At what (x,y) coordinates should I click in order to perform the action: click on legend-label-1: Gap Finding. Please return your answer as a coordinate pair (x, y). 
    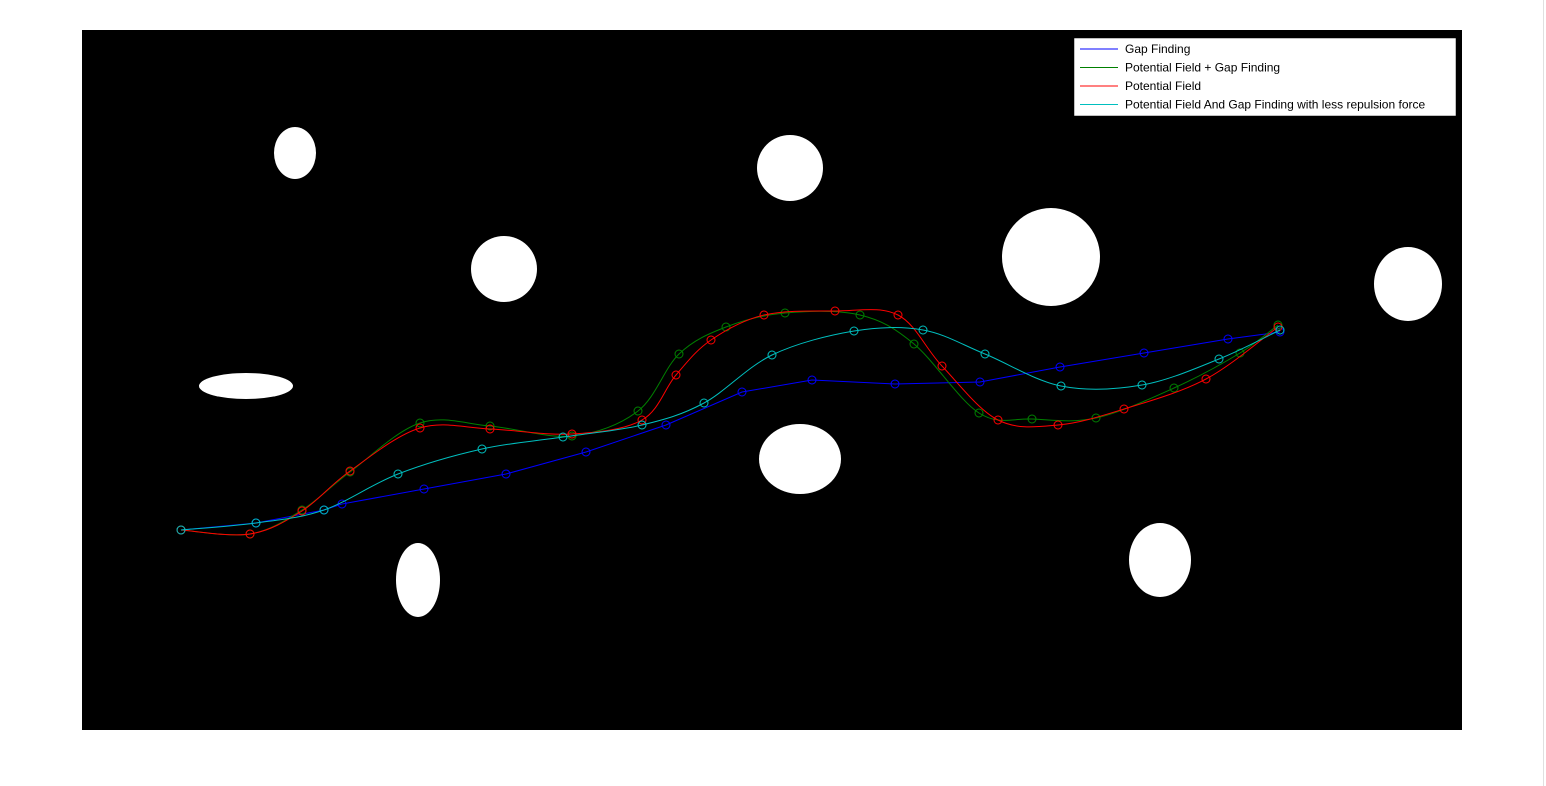
    Looking at the image, I should click on (1157, 49).